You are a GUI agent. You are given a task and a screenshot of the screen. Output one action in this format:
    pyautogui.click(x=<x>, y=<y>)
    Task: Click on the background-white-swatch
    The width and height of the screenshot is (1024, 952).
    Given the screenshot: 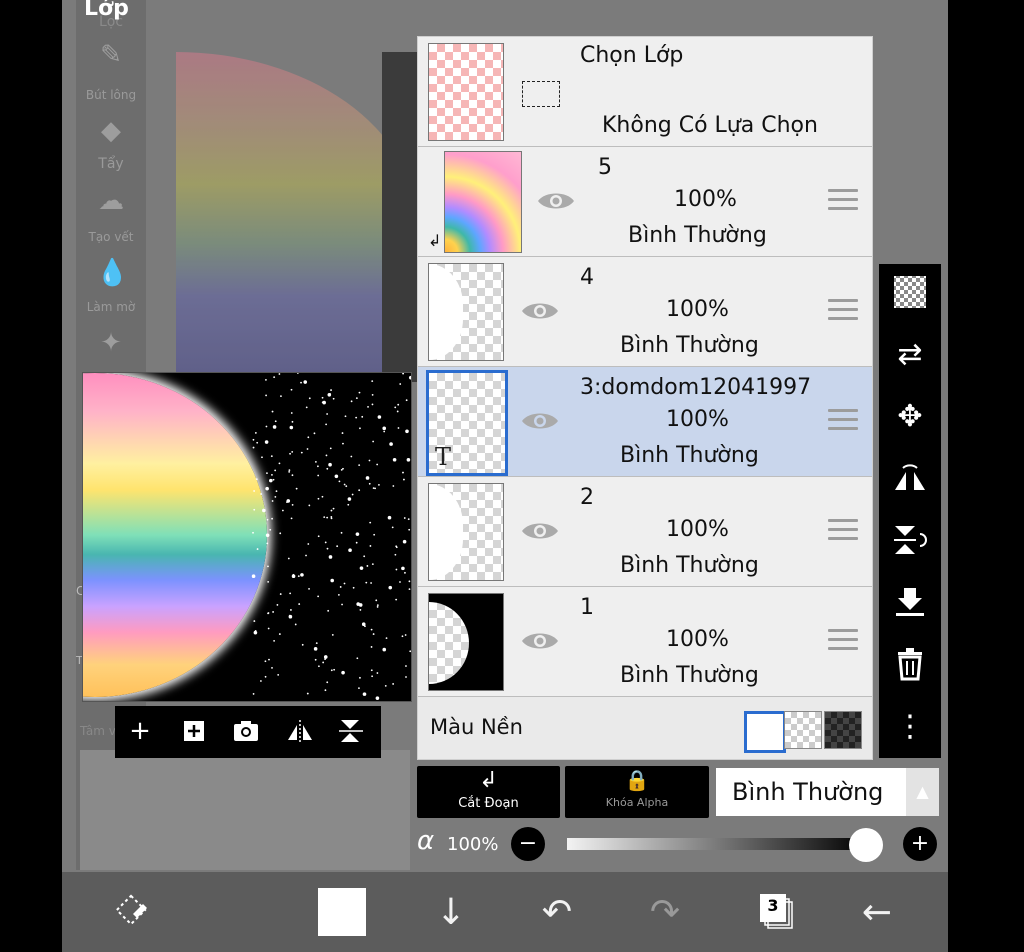 What is the action you would take?
    pyautogui.click(x=765, y=732)
    